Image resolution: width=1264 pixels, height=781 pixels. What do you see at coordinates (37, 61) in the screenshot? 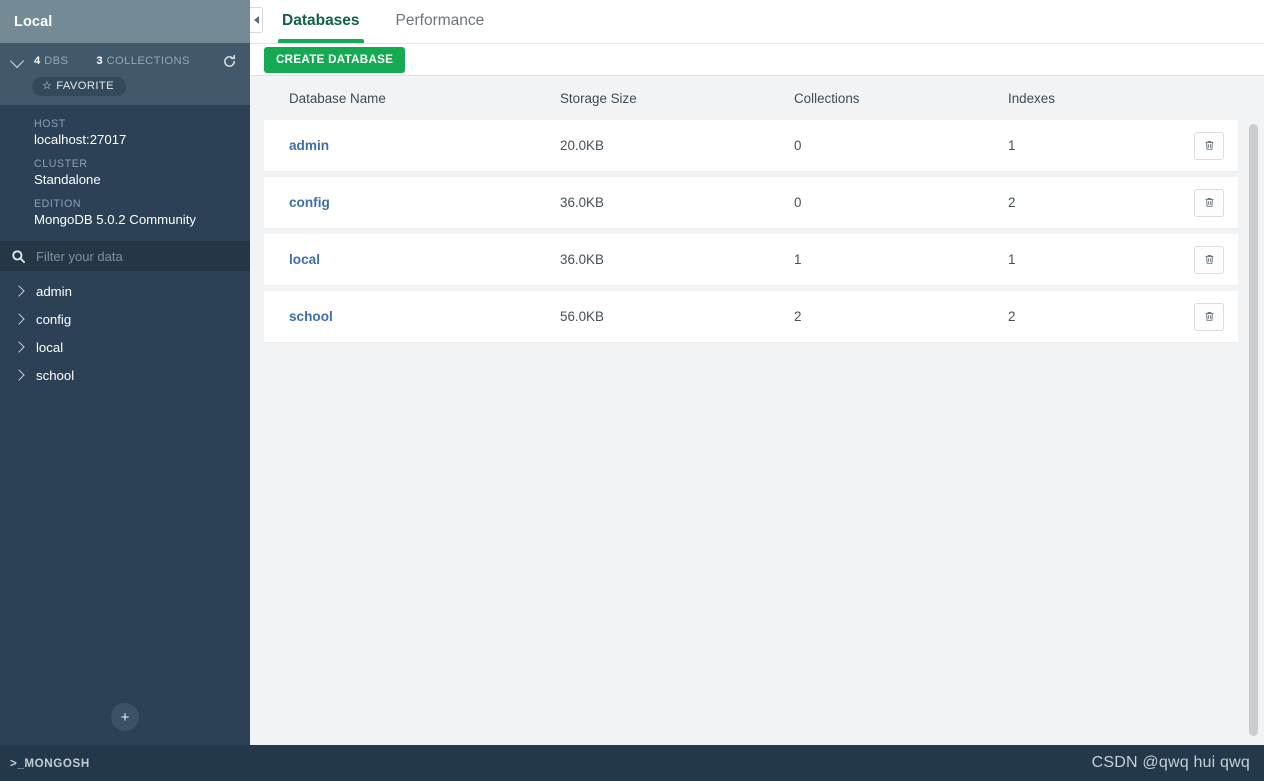
I see `dbs-count-value: 4` at bounding box center [37, 61].